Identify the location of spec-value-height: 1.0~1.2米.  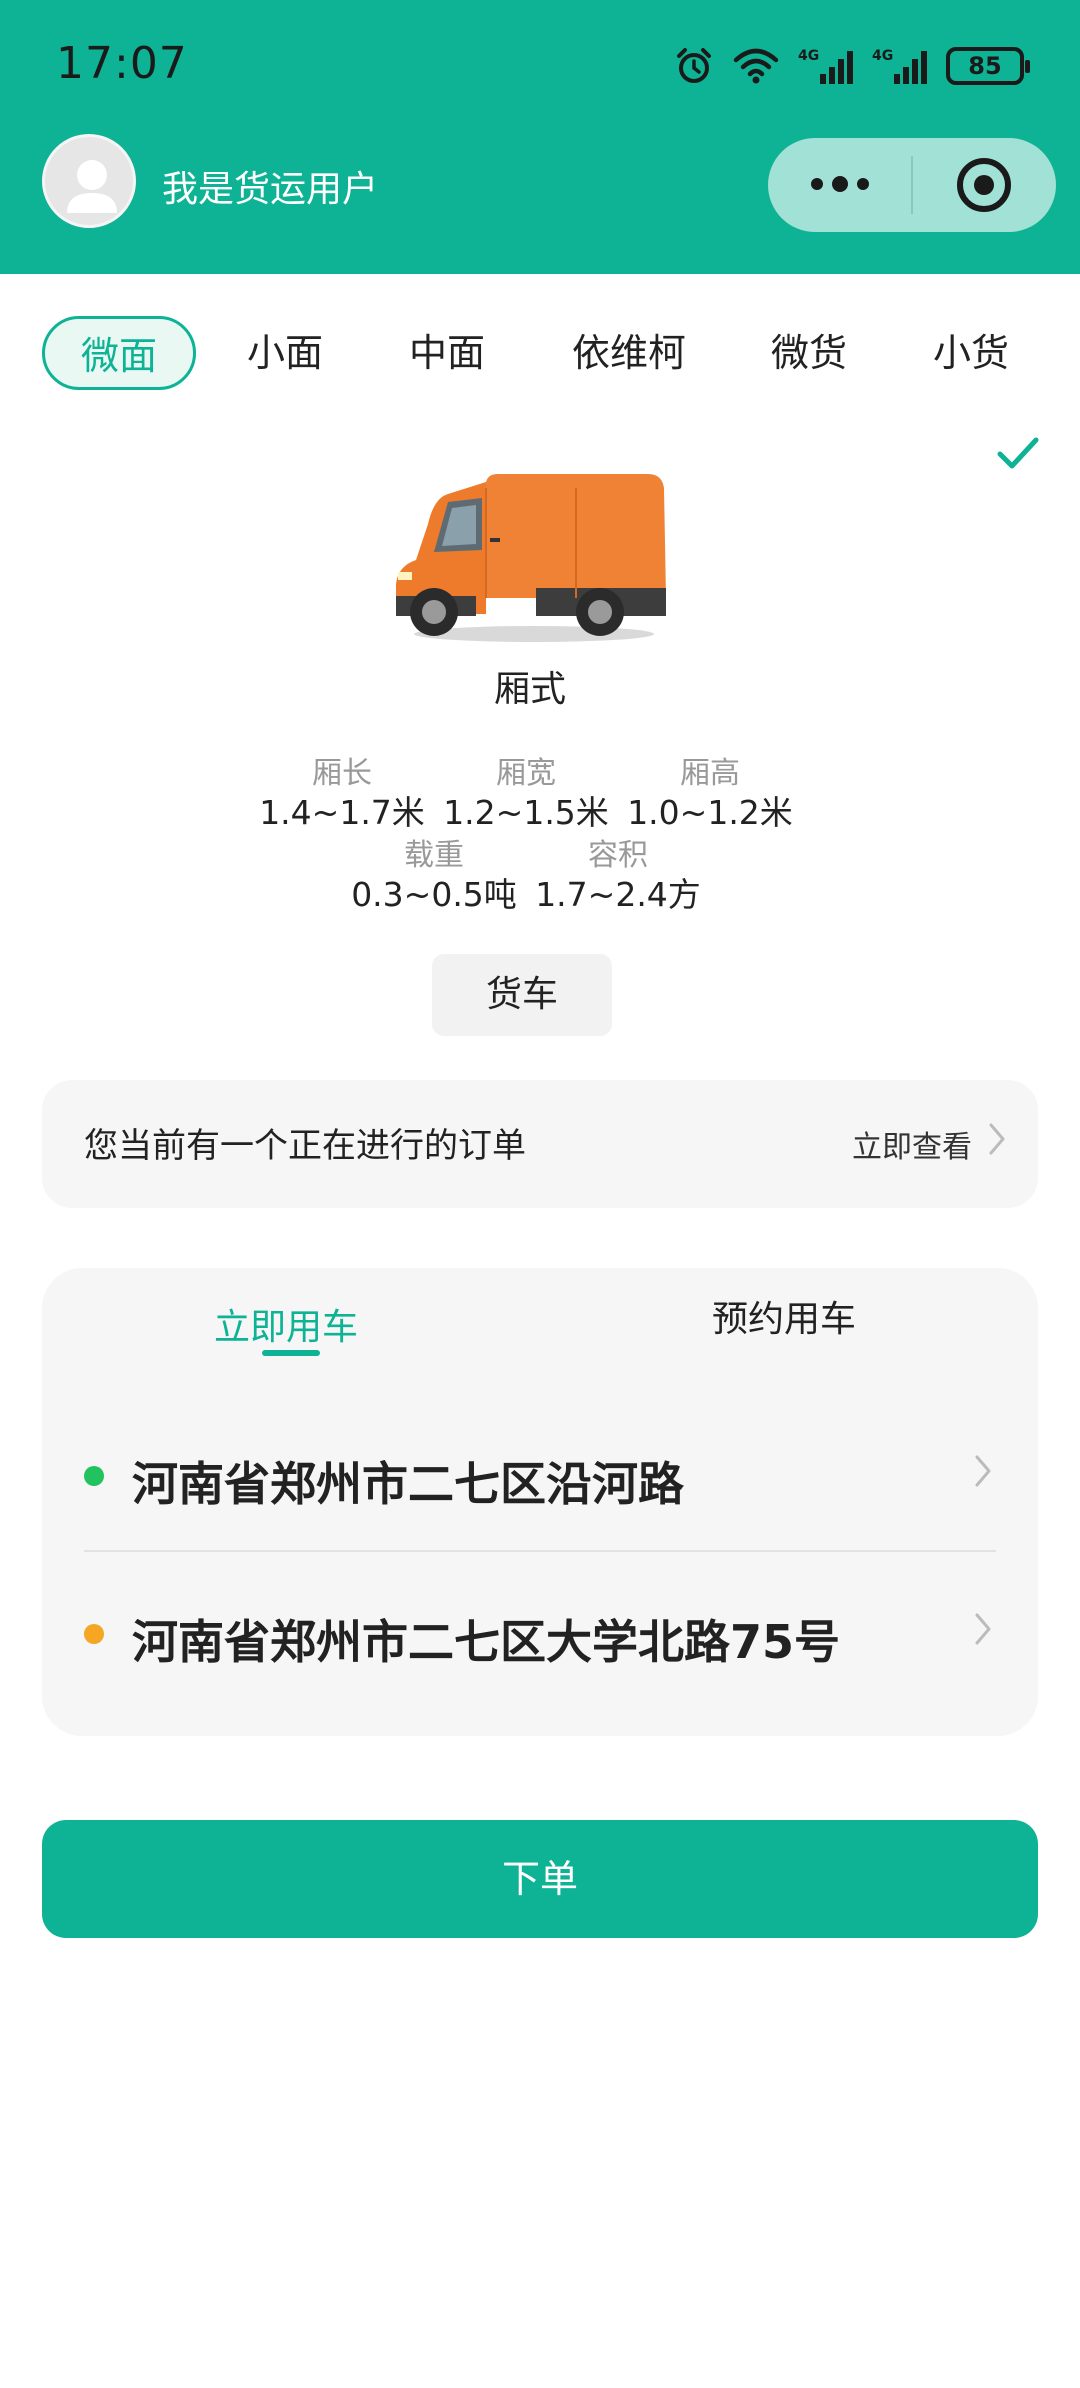
(710, 812).